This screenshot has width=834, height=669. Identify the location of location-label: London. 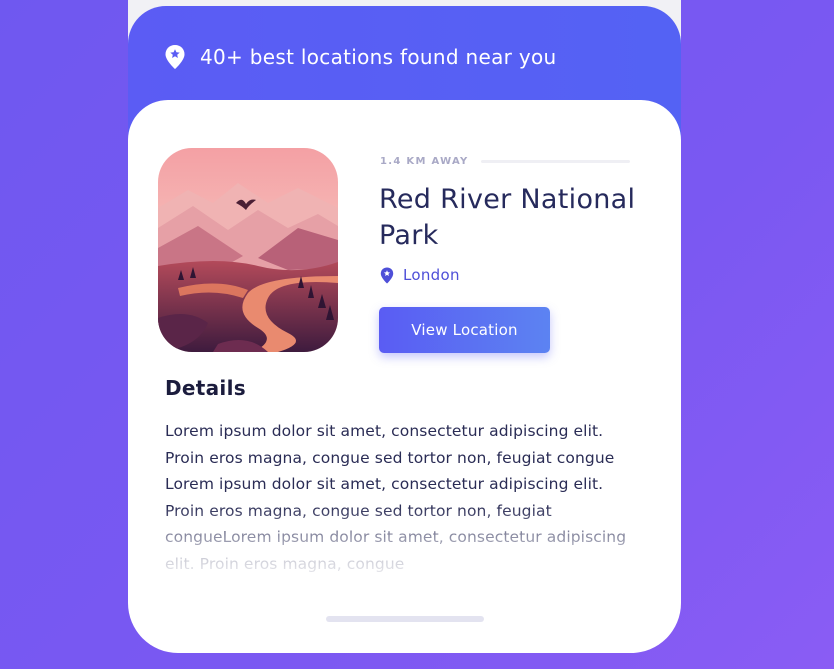
(431, 275).